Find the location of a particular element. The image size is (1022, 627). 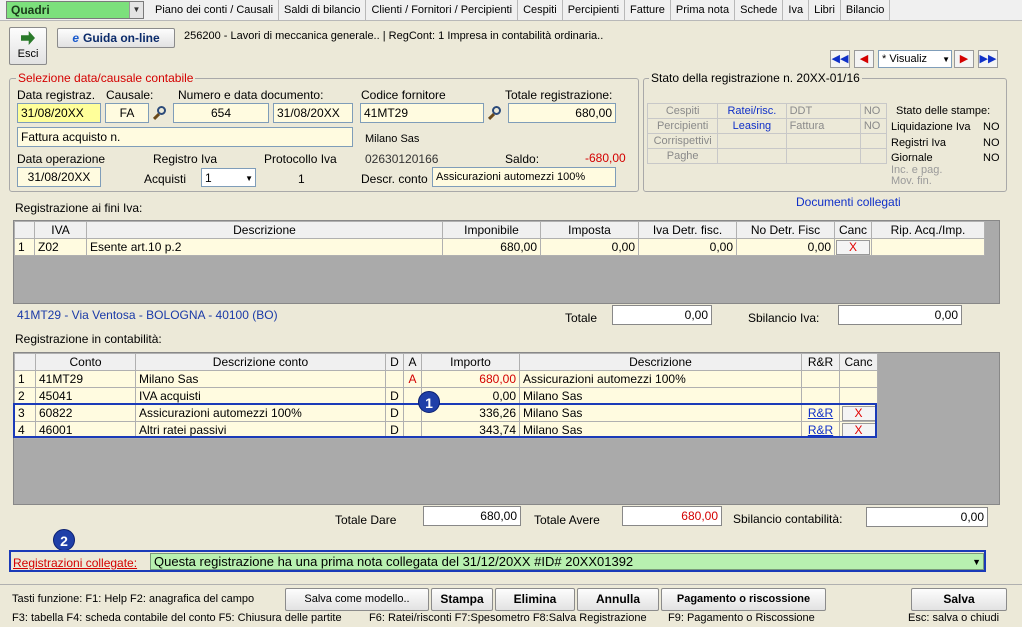

stampe-registri-label: Registri Iva is located at coordinates (919, 143).